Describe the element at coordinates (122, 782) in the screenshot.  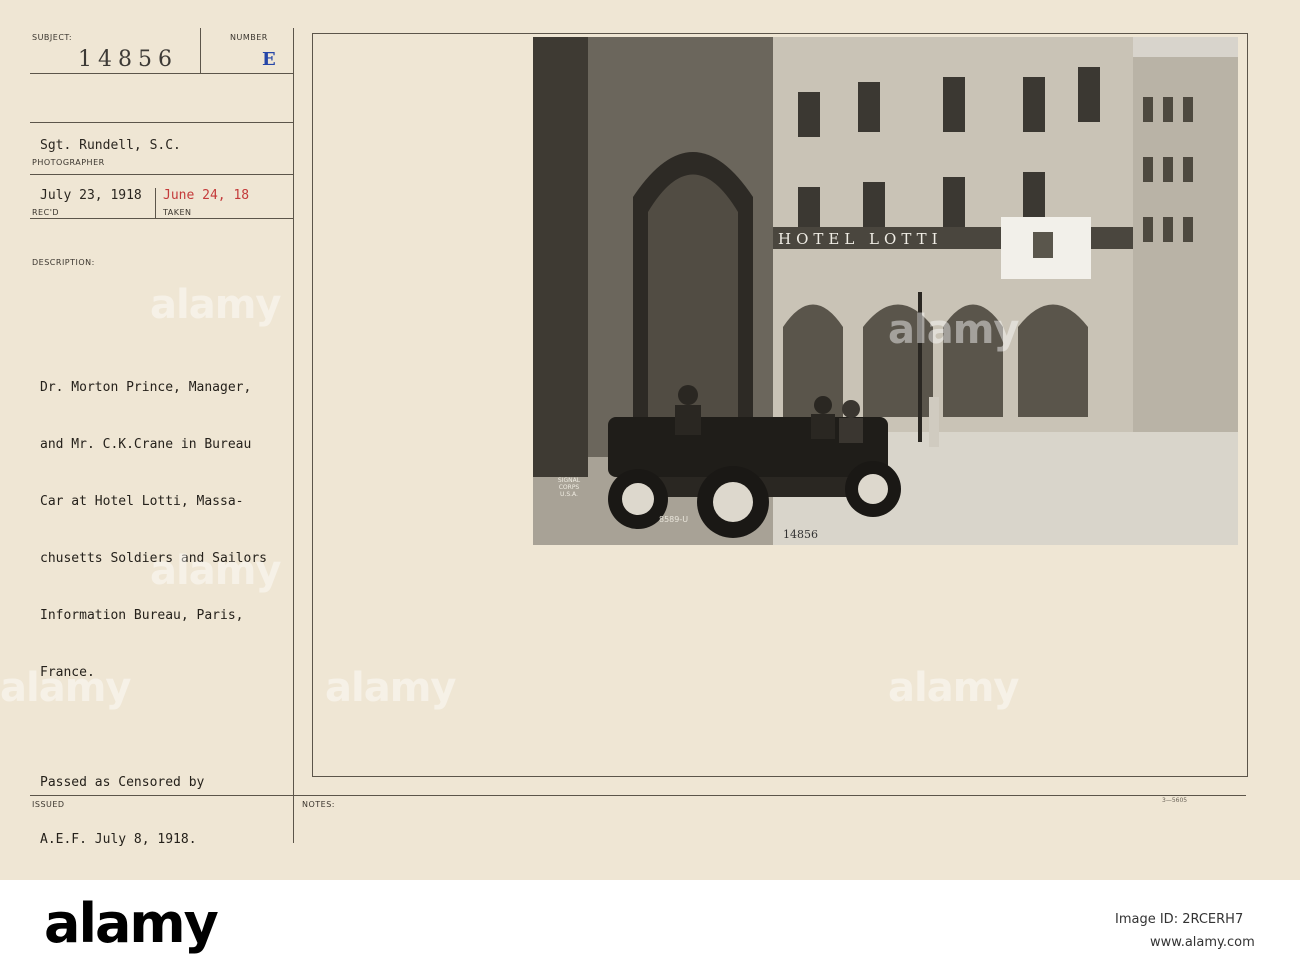
I see `censored-line: Passed as Censored by` at that location.